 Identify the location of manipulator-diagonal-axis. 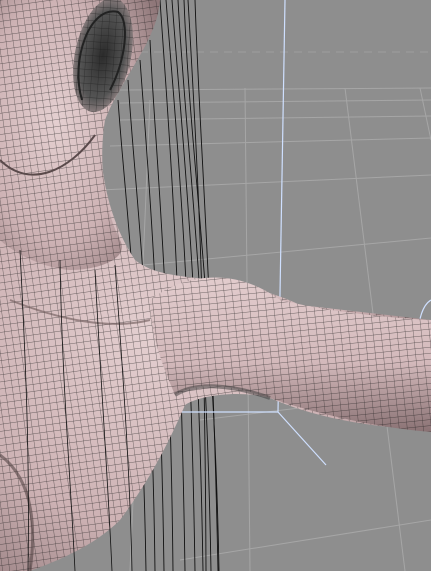
(302, 438).